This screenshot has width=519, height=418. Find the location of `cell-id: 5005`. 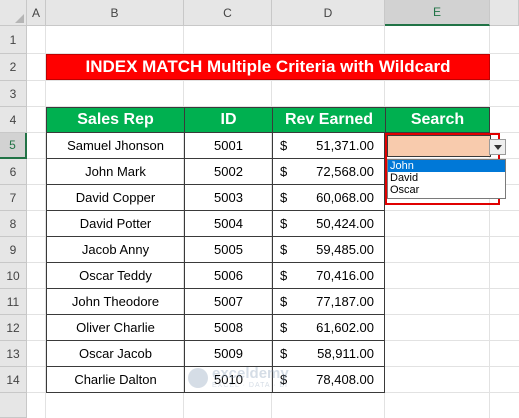

cell-id: 5005 is located at coordinates (228, 250).